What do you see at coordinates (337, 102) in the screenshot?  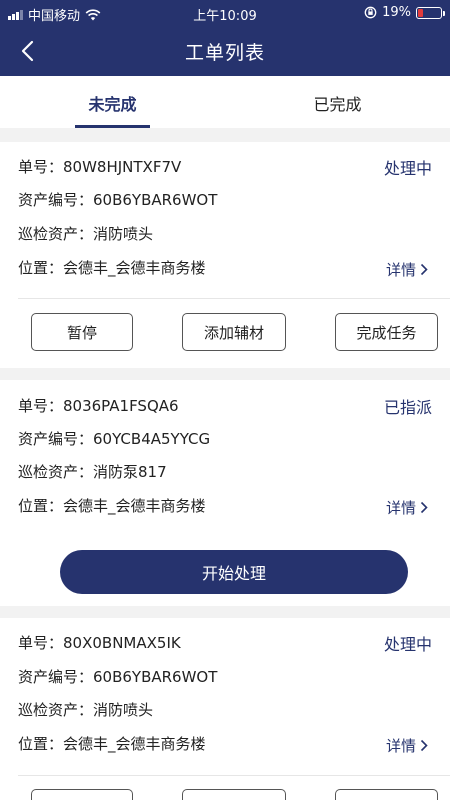 I see `tab-completed: 已完成` at bounding box center [337, 102].